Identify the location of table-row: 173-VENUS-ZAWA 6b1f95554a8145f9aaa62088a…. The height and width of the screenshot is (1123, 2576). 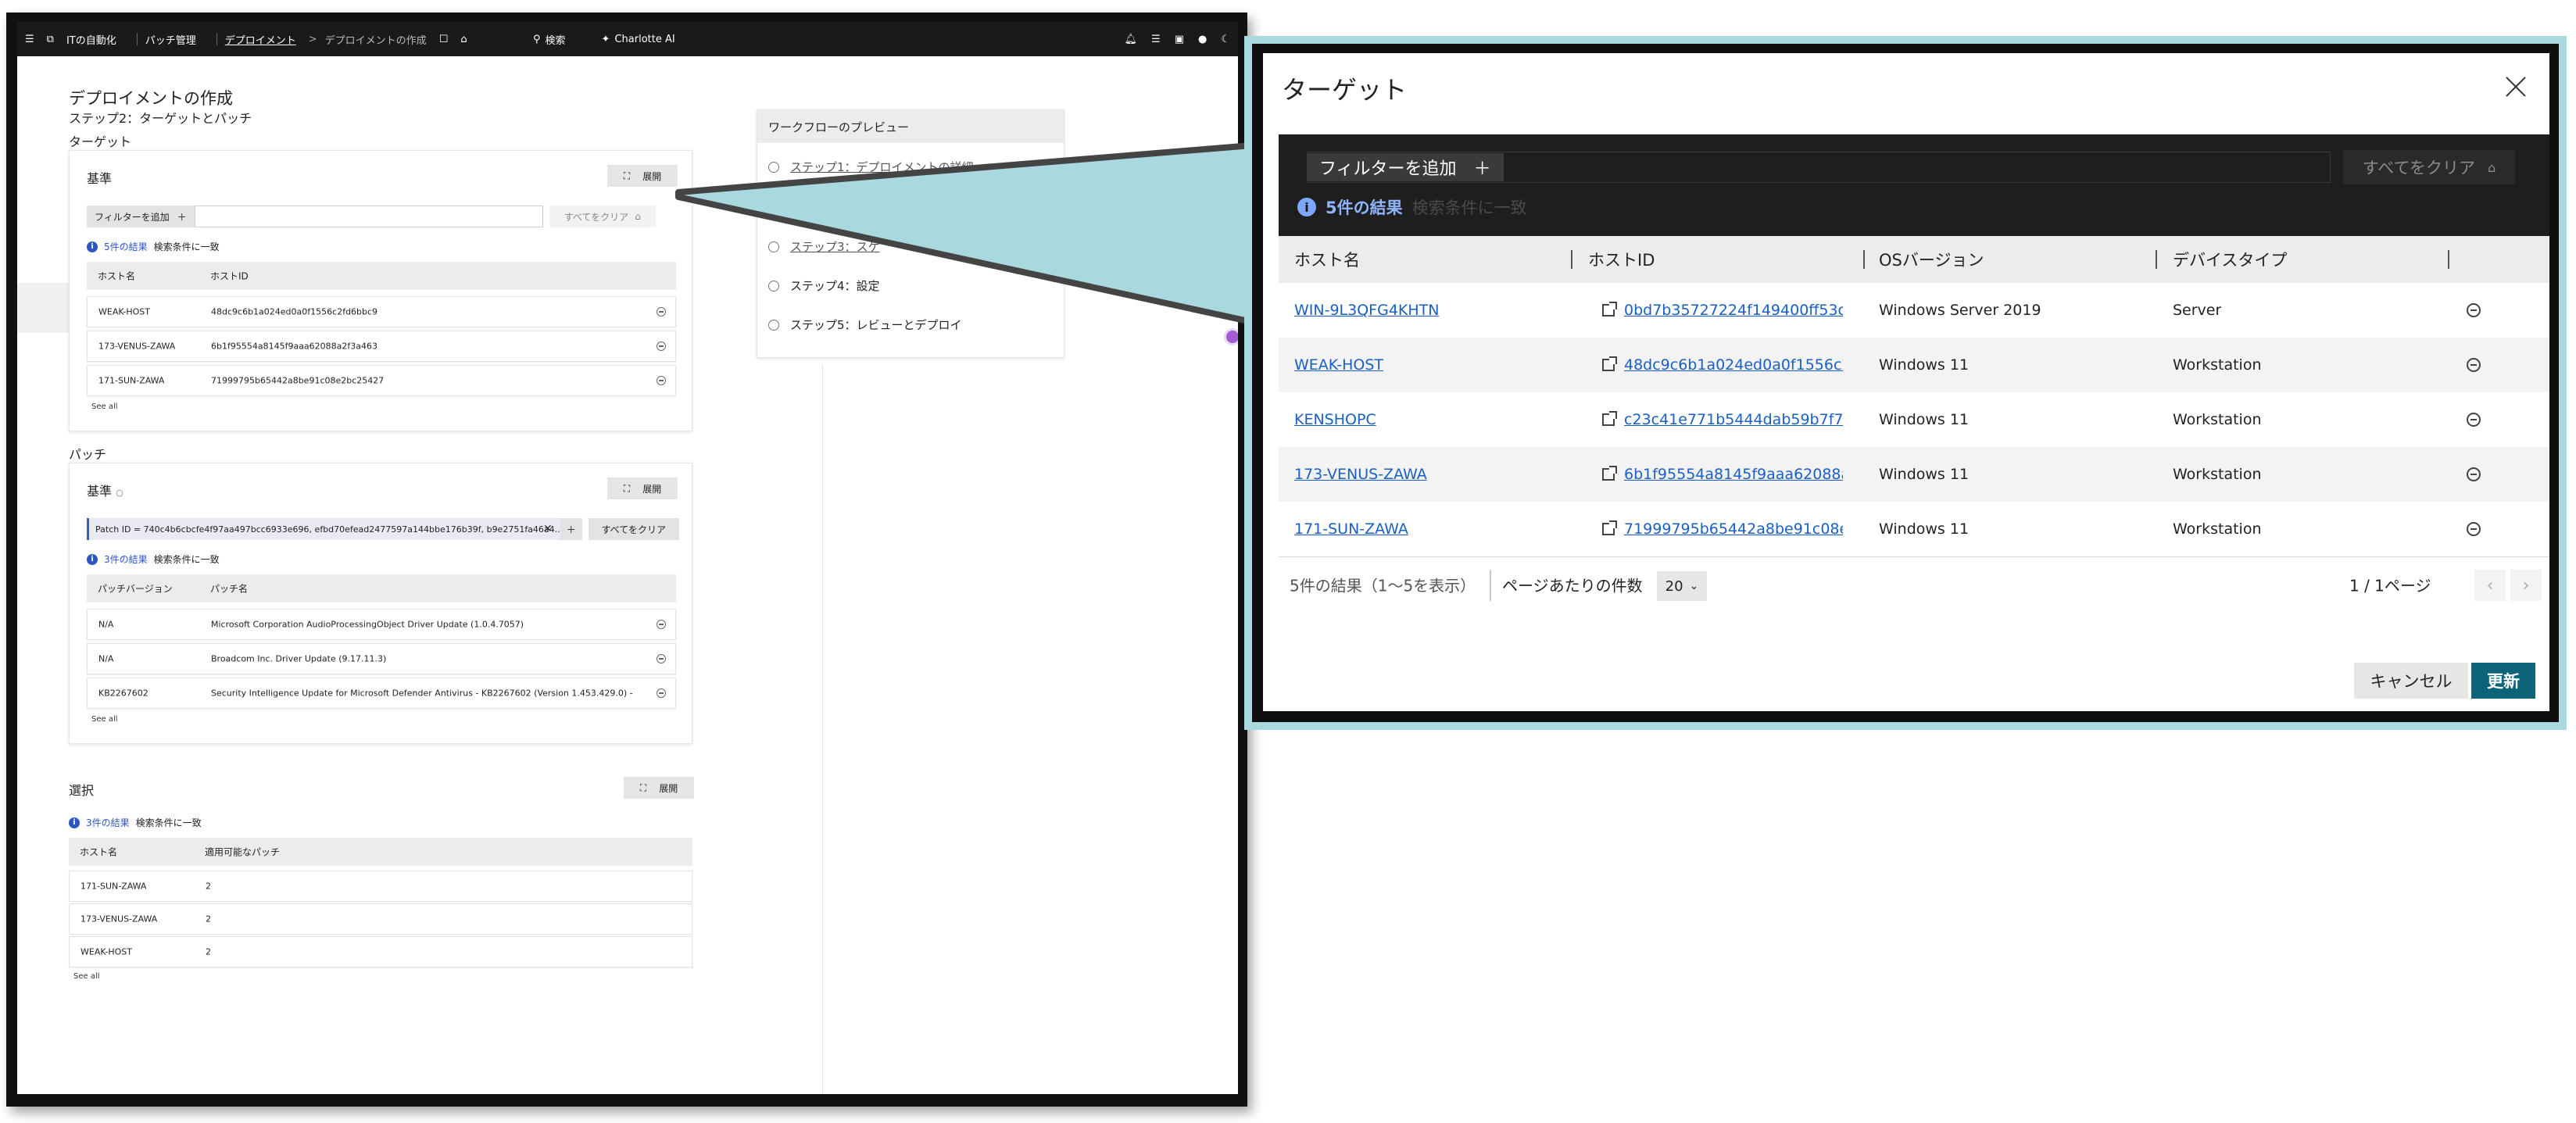
(1914, 474).